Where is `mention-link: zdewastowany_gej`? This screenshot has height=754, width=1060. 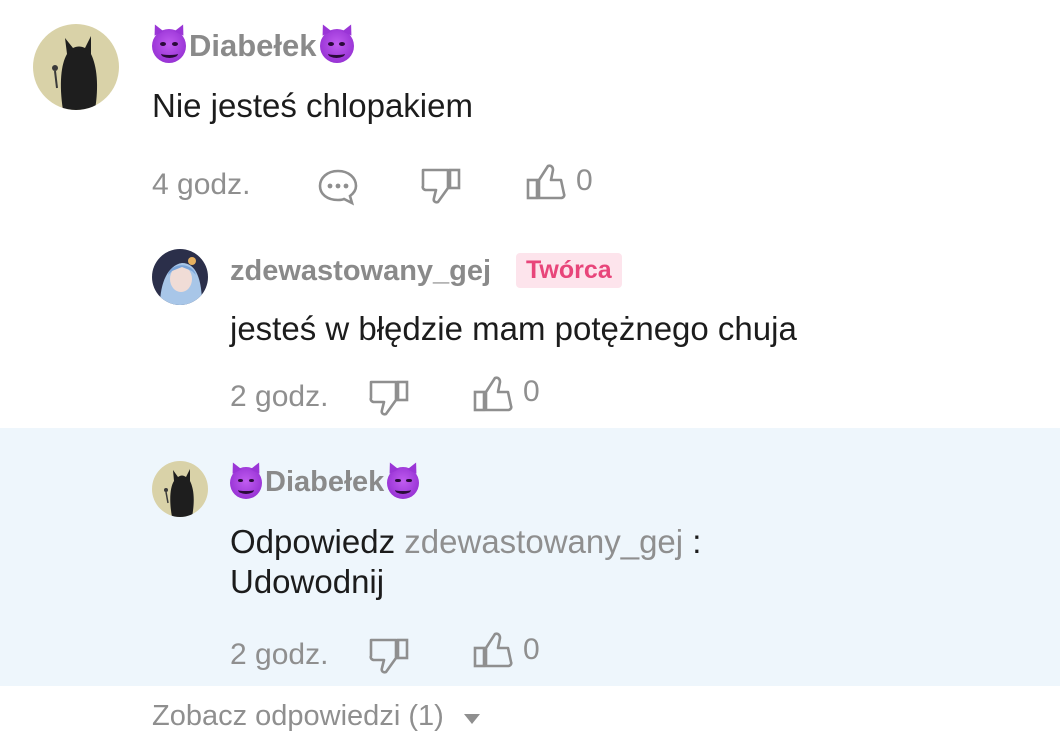
mention-link: zdewastowany_gej is located at coordinates (543, 541).